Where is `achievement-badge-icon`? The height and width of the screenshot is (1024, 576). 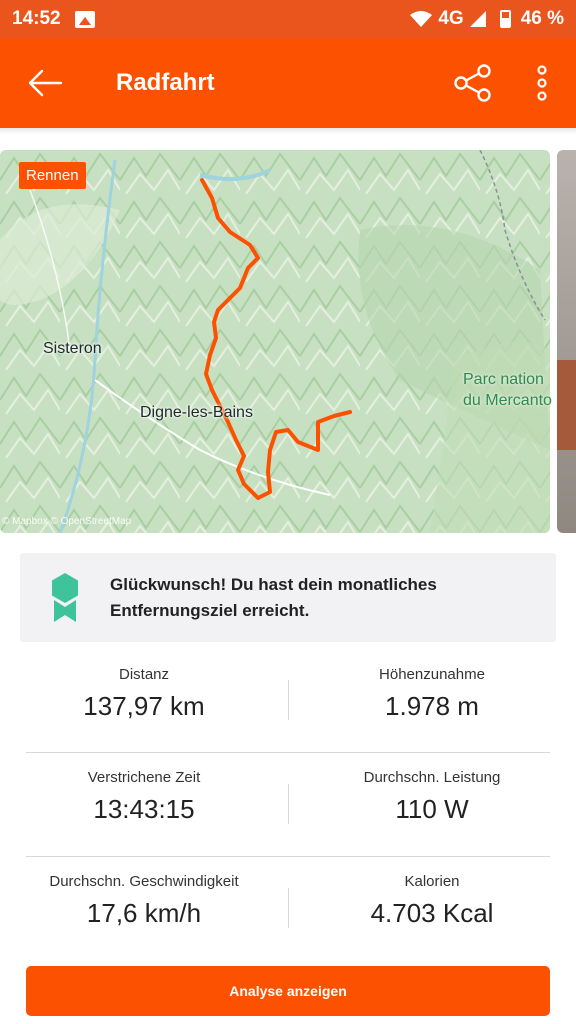
achievement-badge-icon is located at coordinates (65, 597).